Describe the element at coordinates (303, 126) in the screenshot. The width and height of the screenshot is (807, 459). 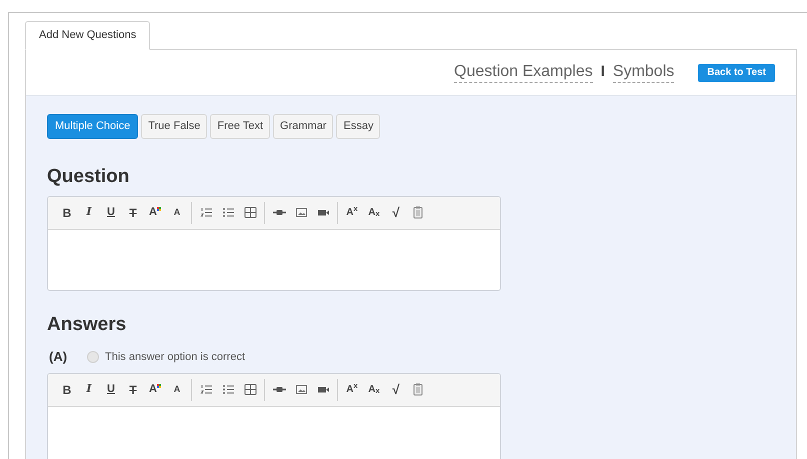
I see `type-tab: Grammar` at that location.